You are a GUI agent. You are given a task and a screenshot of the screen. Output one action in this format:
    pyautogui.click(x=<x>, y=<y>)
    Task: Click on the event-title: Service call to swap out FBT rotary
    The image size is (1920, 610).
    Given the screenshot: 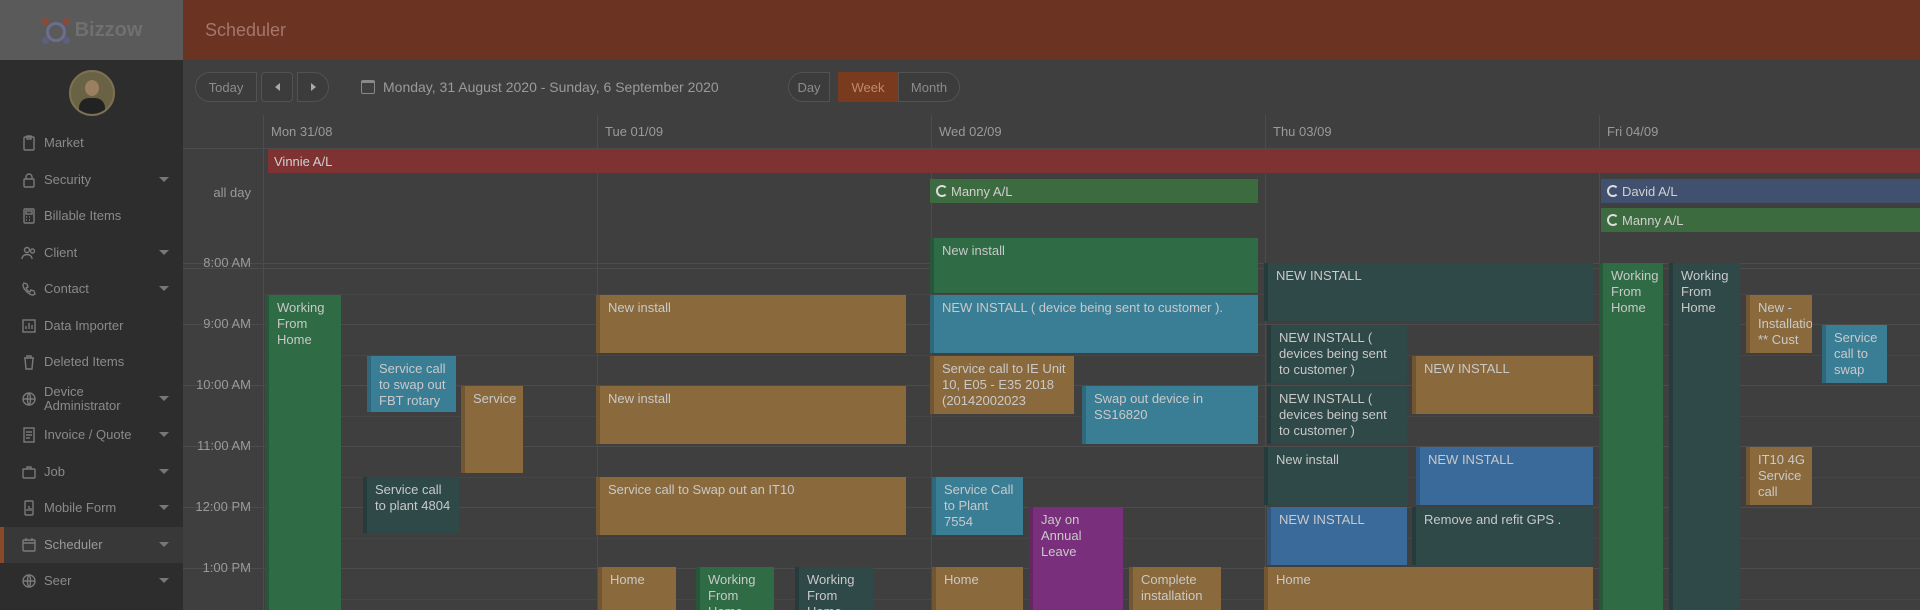 What is the action you would take?
    pyautogui.click(x=412, y=384)
    